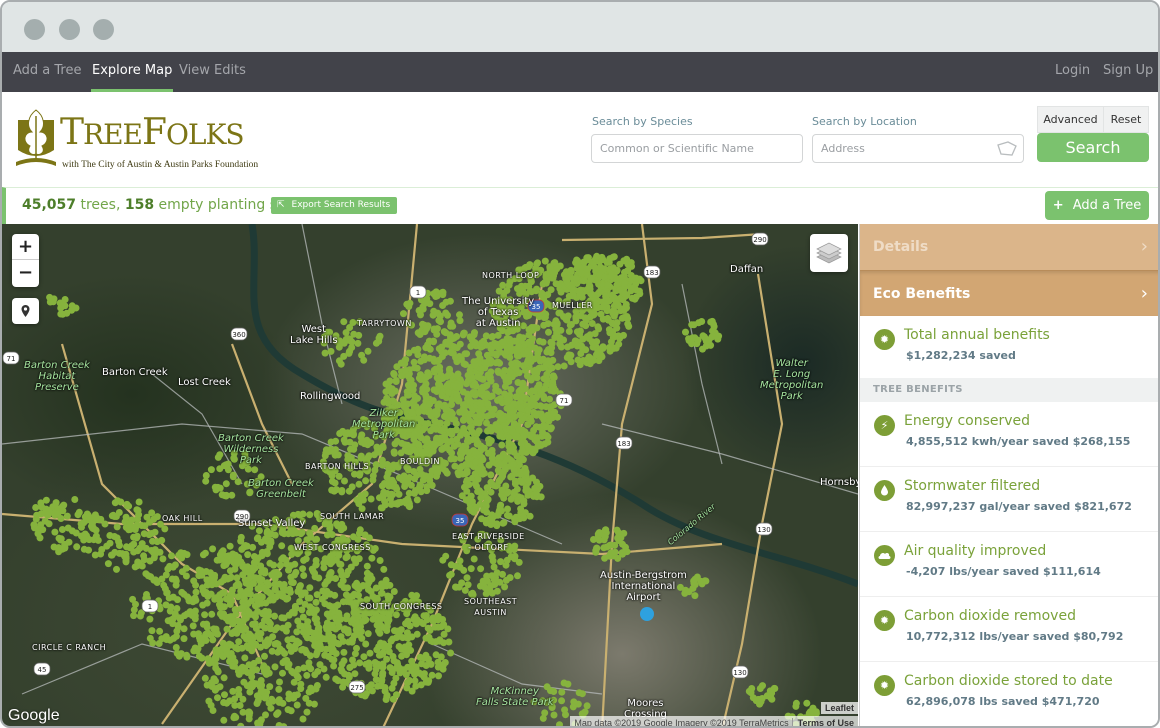  Describe the element at coordinates (760, 239) in the screenshot. I see `highway-shield: 290` at that location.